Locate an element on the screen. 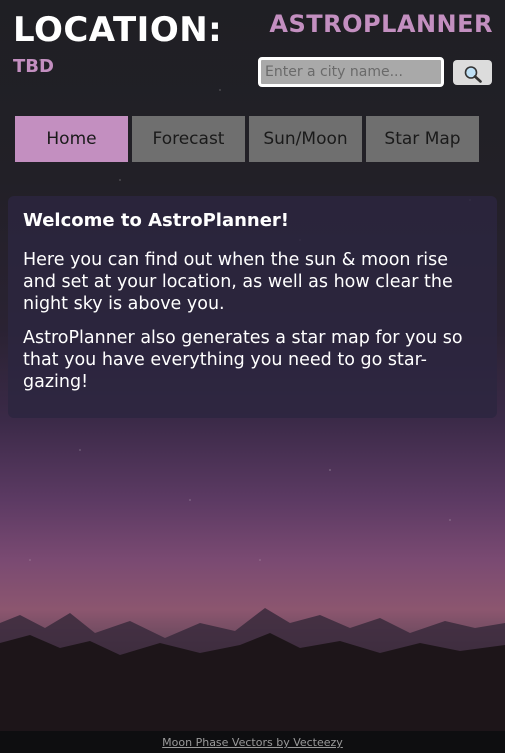 The width and height of the screenshot is (505, 753). attribution-link: Moon Phase Vectors by Vecteezy is located at coordinates (252, 742).